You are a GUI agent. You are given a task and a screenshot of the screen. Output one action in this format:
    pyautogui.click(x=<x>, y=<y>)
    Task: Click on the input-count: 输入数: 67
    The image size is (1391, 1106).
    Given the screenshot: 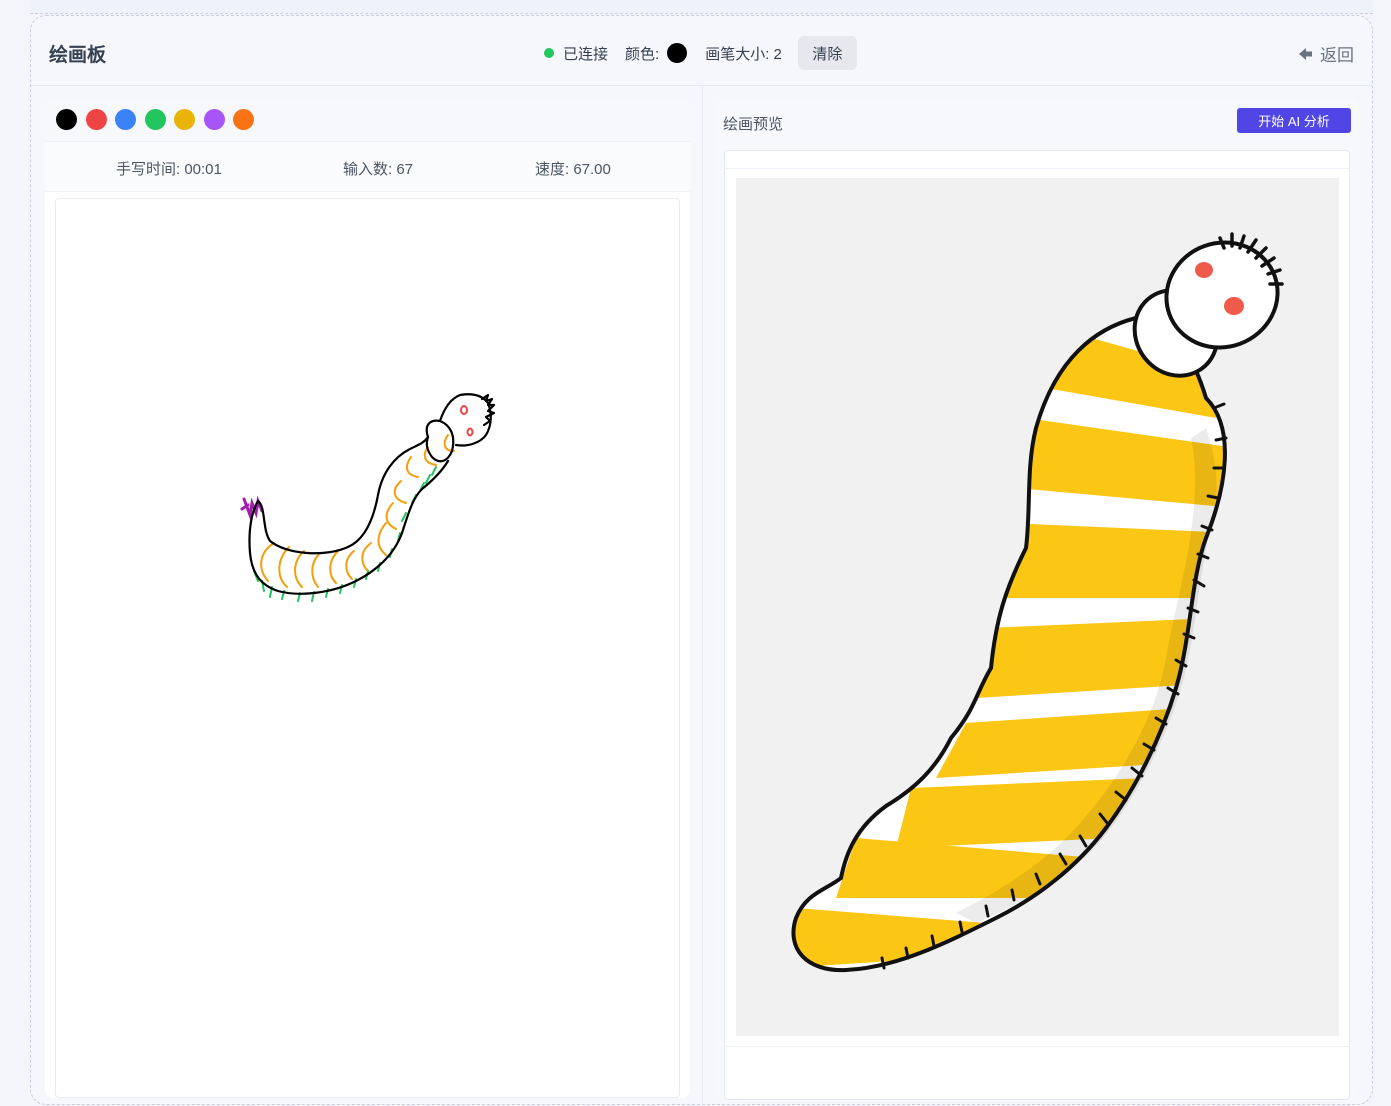 What is the action you would take?
    pyautogui.click(x=378, y=169)
    